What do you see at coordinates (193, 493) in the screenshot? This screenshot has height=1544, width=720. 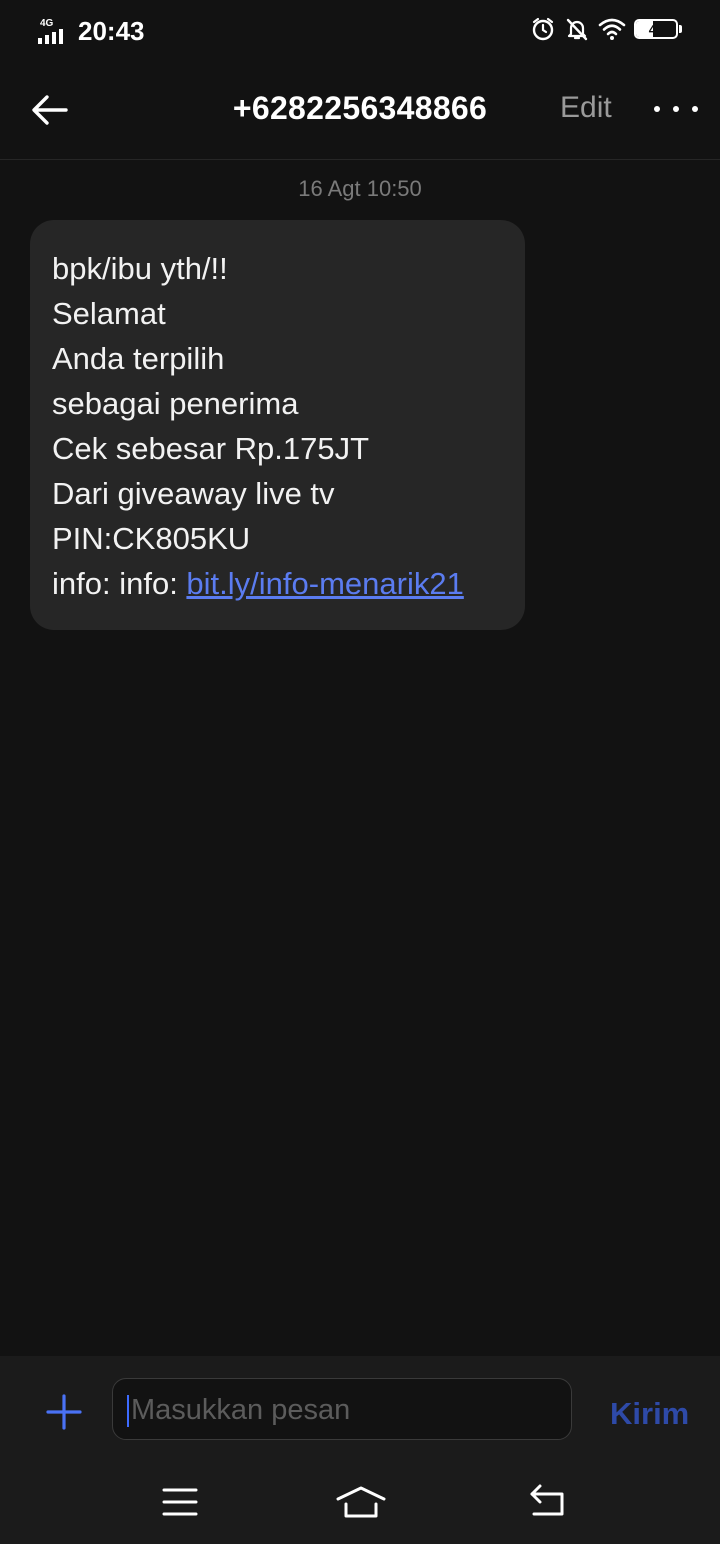 I see `message-line: Dari giveaway live tv` at bounding box center [193, 493].